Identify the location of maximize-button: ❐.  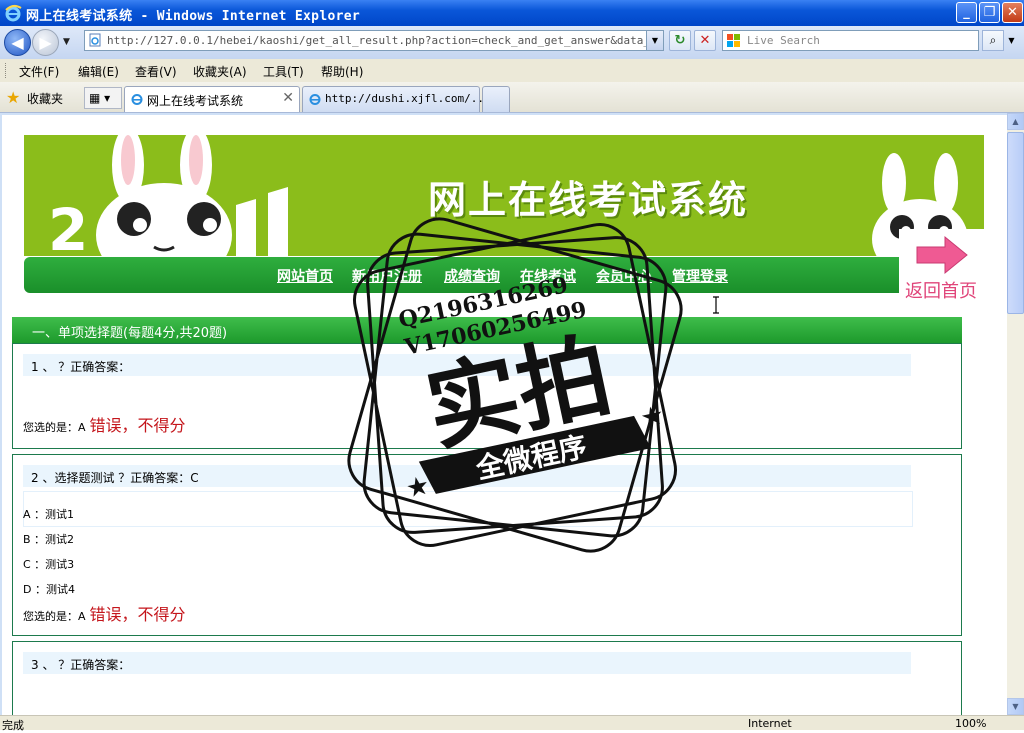
(989, 12).